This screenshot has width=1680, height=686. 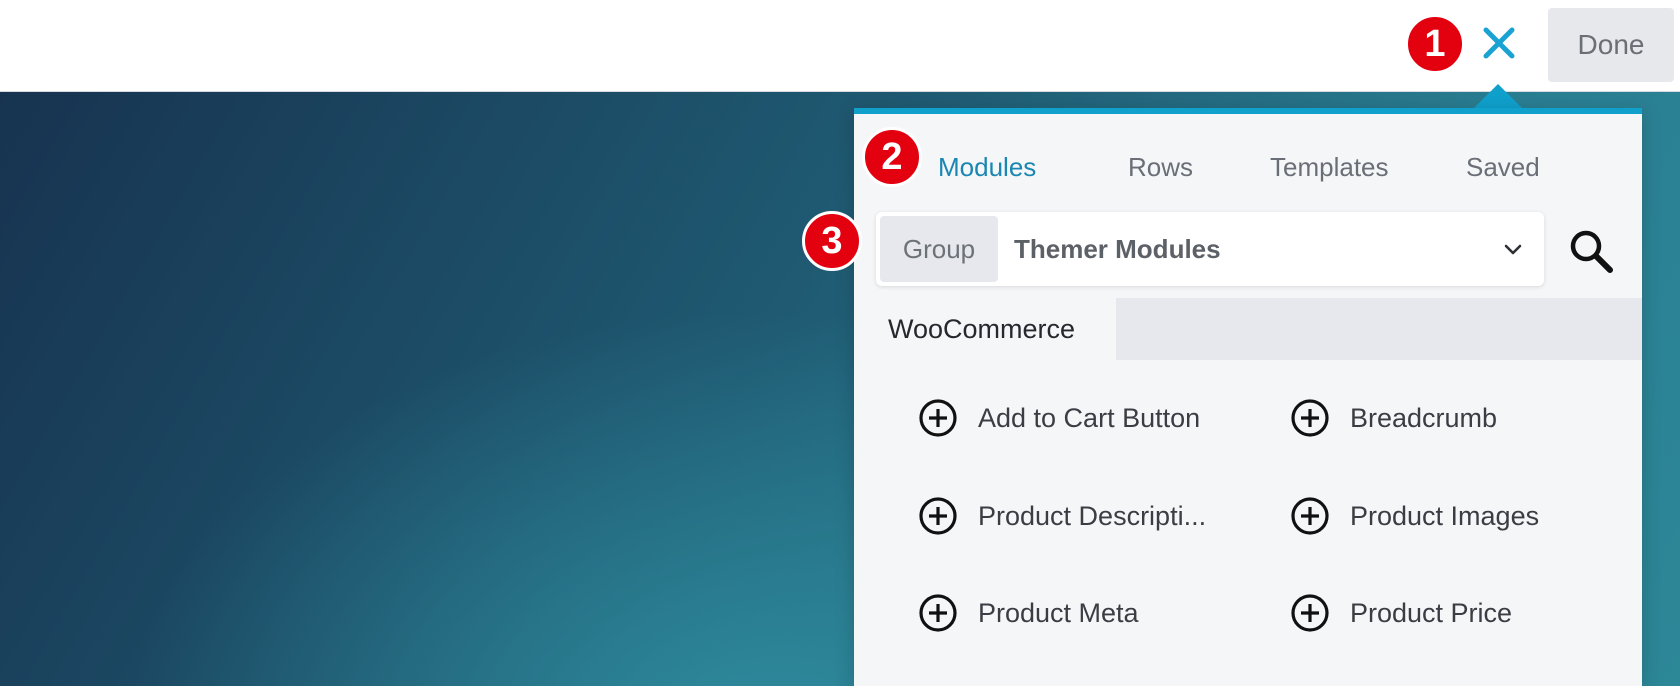 What do you see at coordinates (1248, 157) in the screenshot?
I see `panel-tabs: Modules Rows Templates Saved` at bounding box center [1248, 157].